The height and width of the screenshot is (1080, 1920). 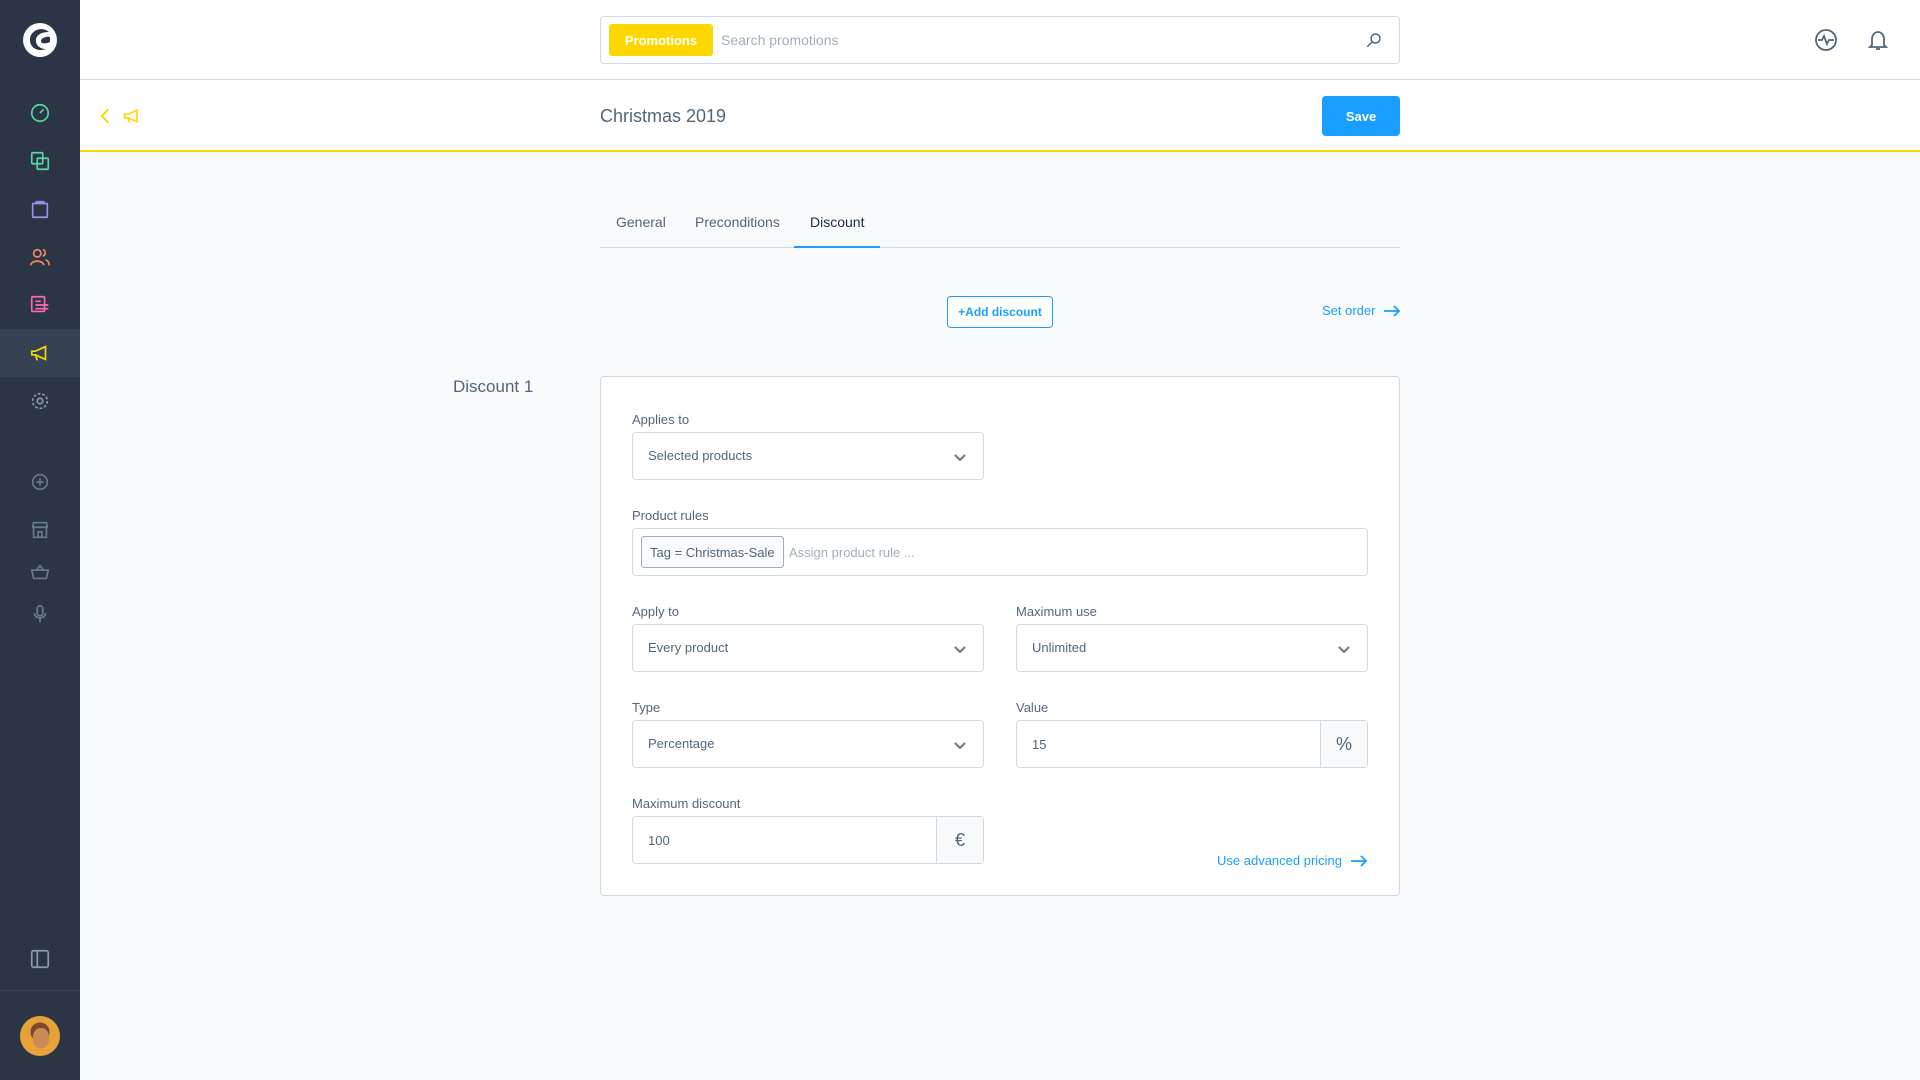 What do you see at coordinates (40, 257) in the screenshot?
I see `customers-icon` at bounding box center [40, 257].